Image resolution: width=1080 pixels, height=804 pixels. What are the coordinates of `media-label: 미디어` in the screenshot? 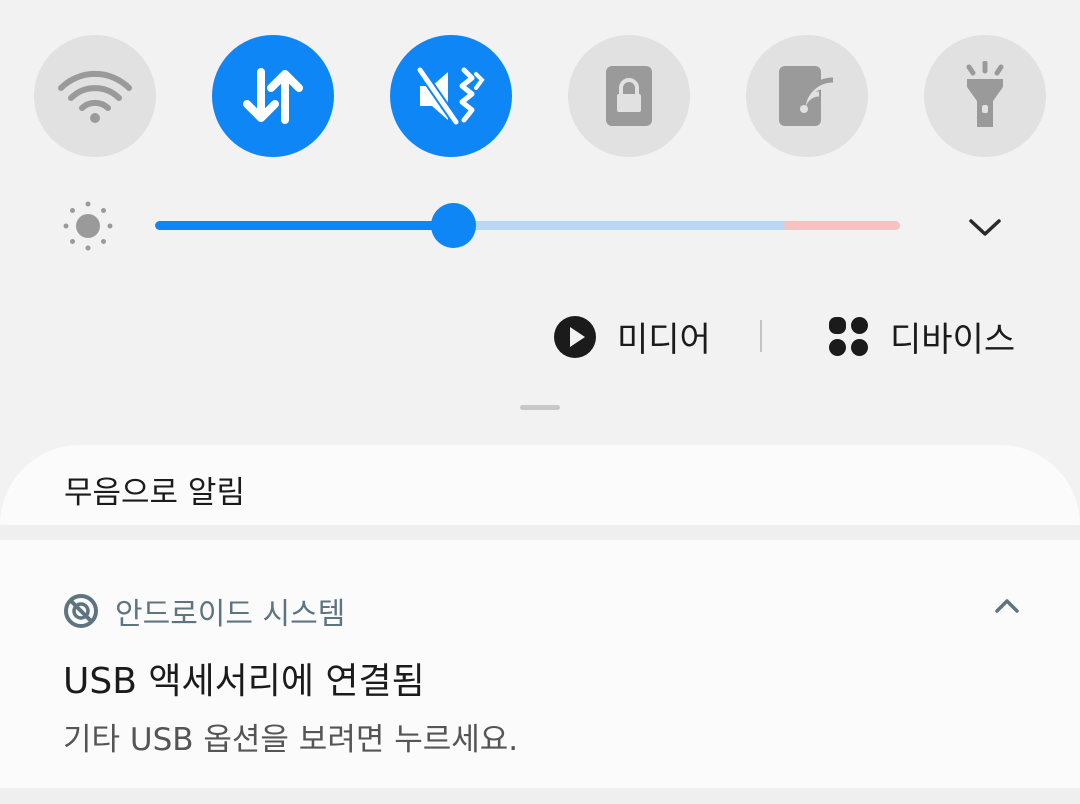 It's located at (664, 340).